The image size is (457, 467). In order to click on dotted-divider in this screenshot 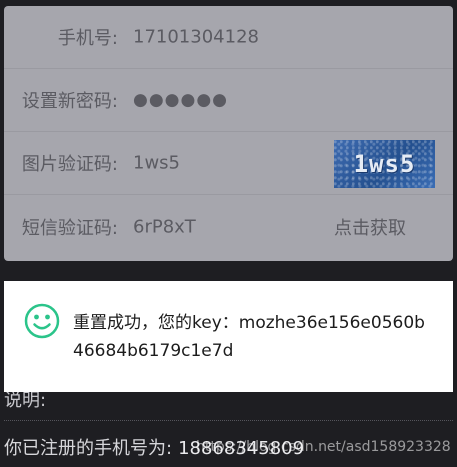, I will do `click(228, 420)`.